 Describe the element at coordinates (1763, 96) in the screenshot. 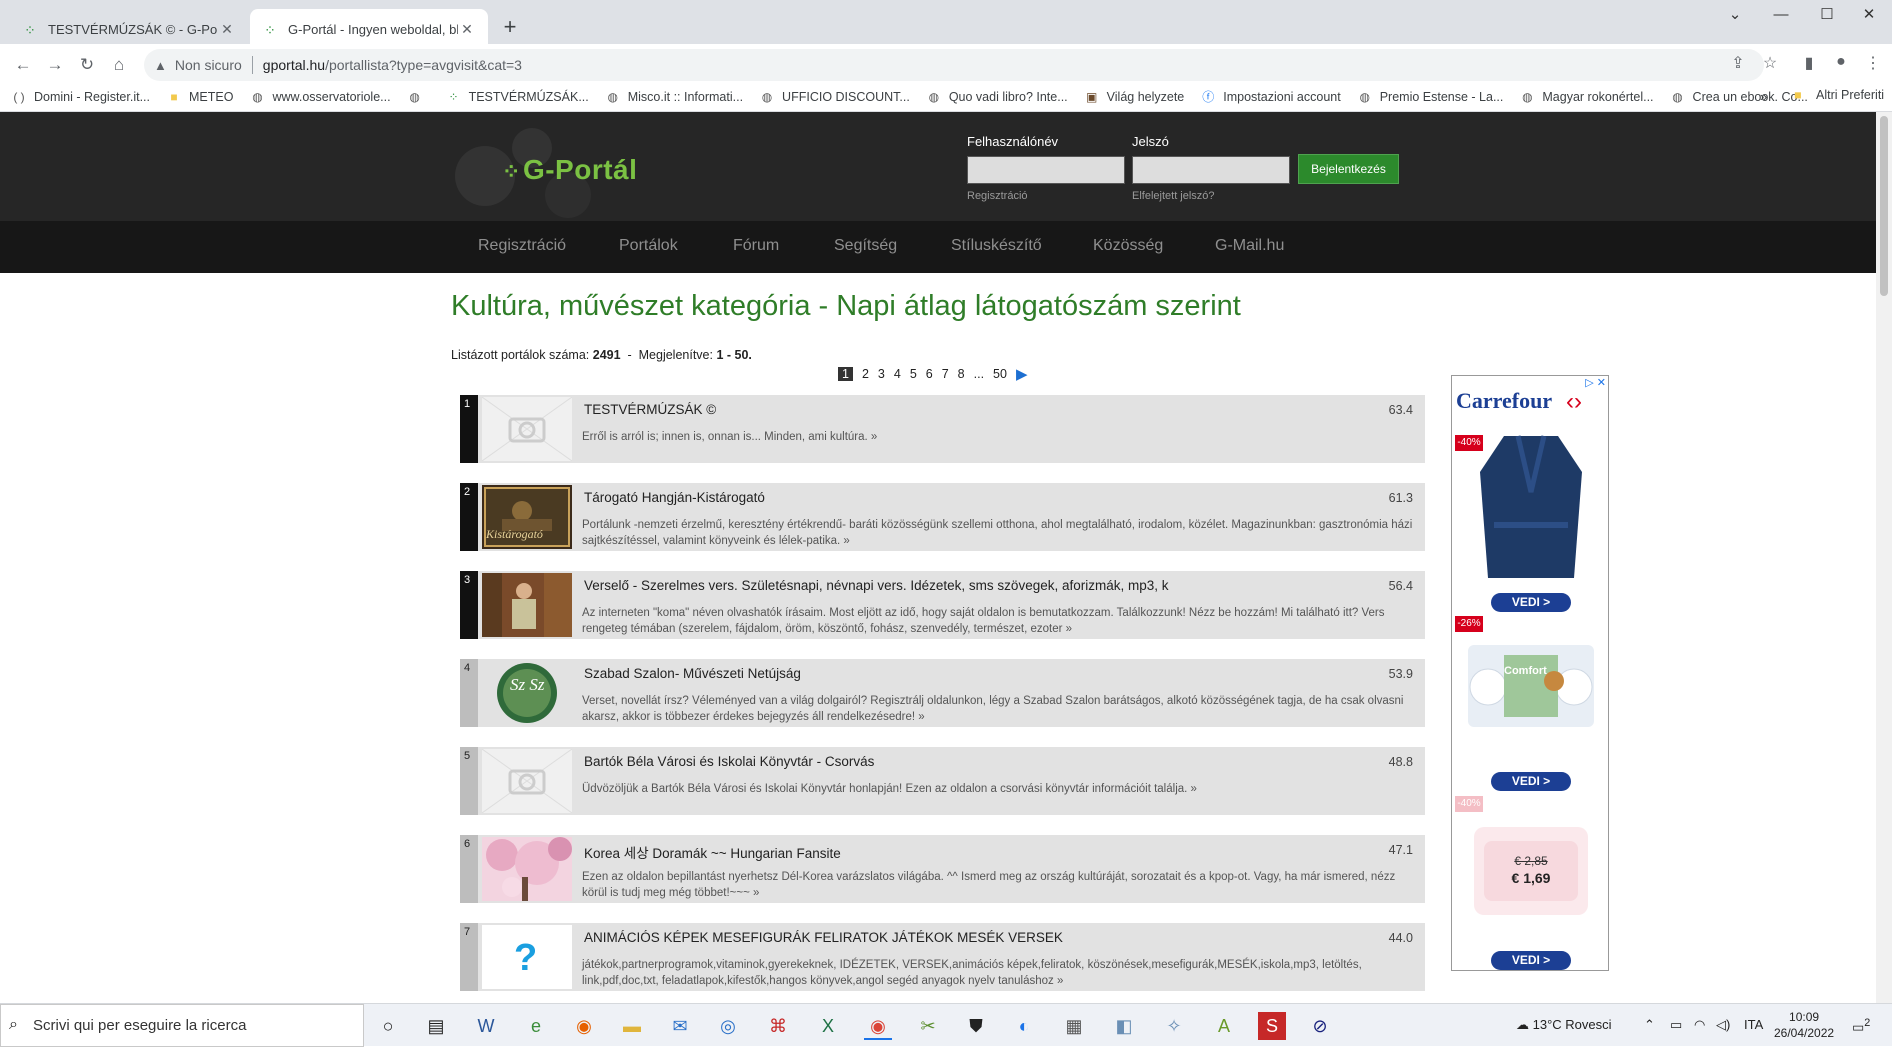

I see `bookmarks-overflow-button: »` at that location.